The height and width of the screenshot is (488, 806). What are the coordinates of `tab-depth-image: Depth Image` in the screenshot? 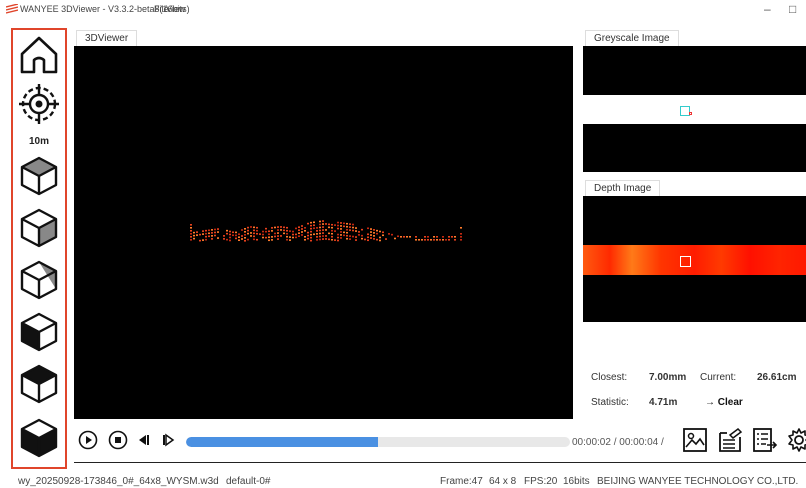 It's located at (623, 188).